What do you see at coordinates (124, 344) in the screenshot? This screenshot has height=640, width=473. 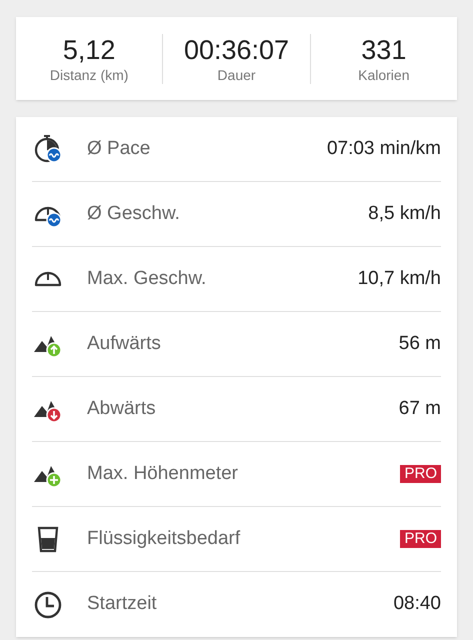 I see `stat-label: Aufwärts` at bounding box center [124, 344].